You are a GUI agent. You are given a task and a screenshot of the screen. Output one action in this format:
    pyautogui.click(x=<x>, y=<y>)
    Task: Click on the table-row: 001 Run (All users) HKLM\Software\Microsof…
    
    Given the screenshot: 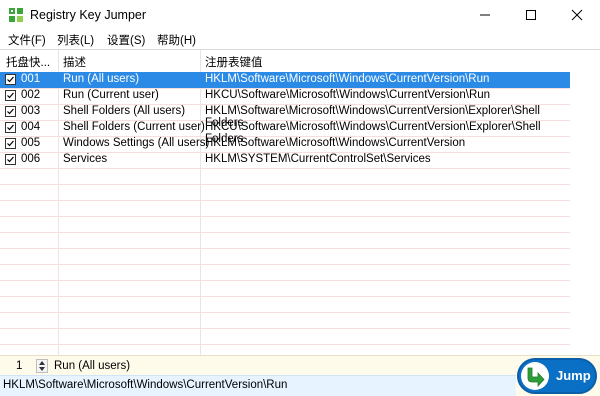 What is the action you would take?
    pyautogui.click(x=285, y=80)
    